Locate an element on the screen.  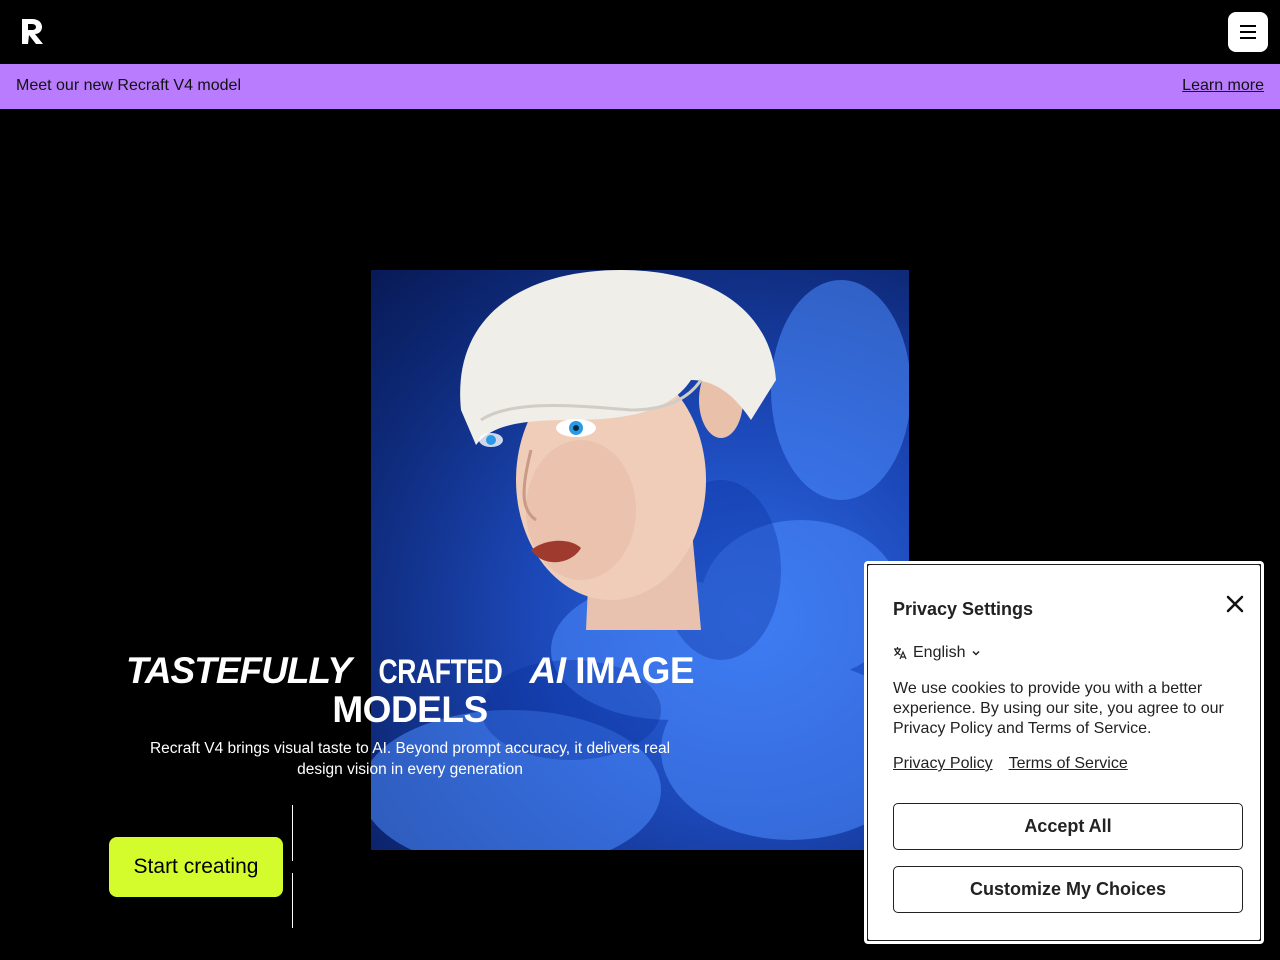
language-selector: English is located at coordinates (937, 653).